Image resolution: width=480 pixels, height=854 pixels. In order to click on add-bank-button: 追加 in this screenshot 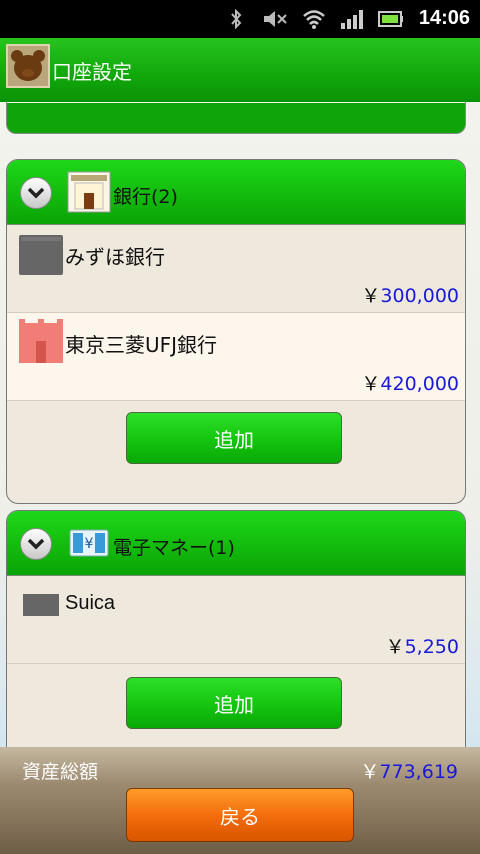, I will do `click(234, 438)`.